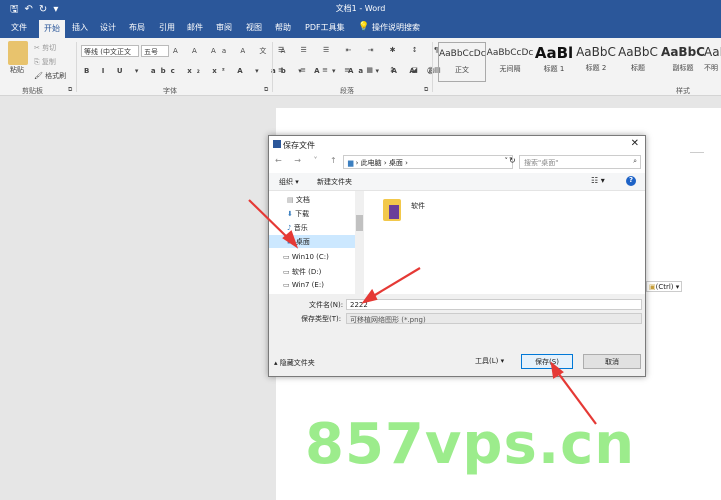 The width and height of the screenshot is (721, 500). I want to click on watermark-text: 857vps.cn, so click(470, 444).